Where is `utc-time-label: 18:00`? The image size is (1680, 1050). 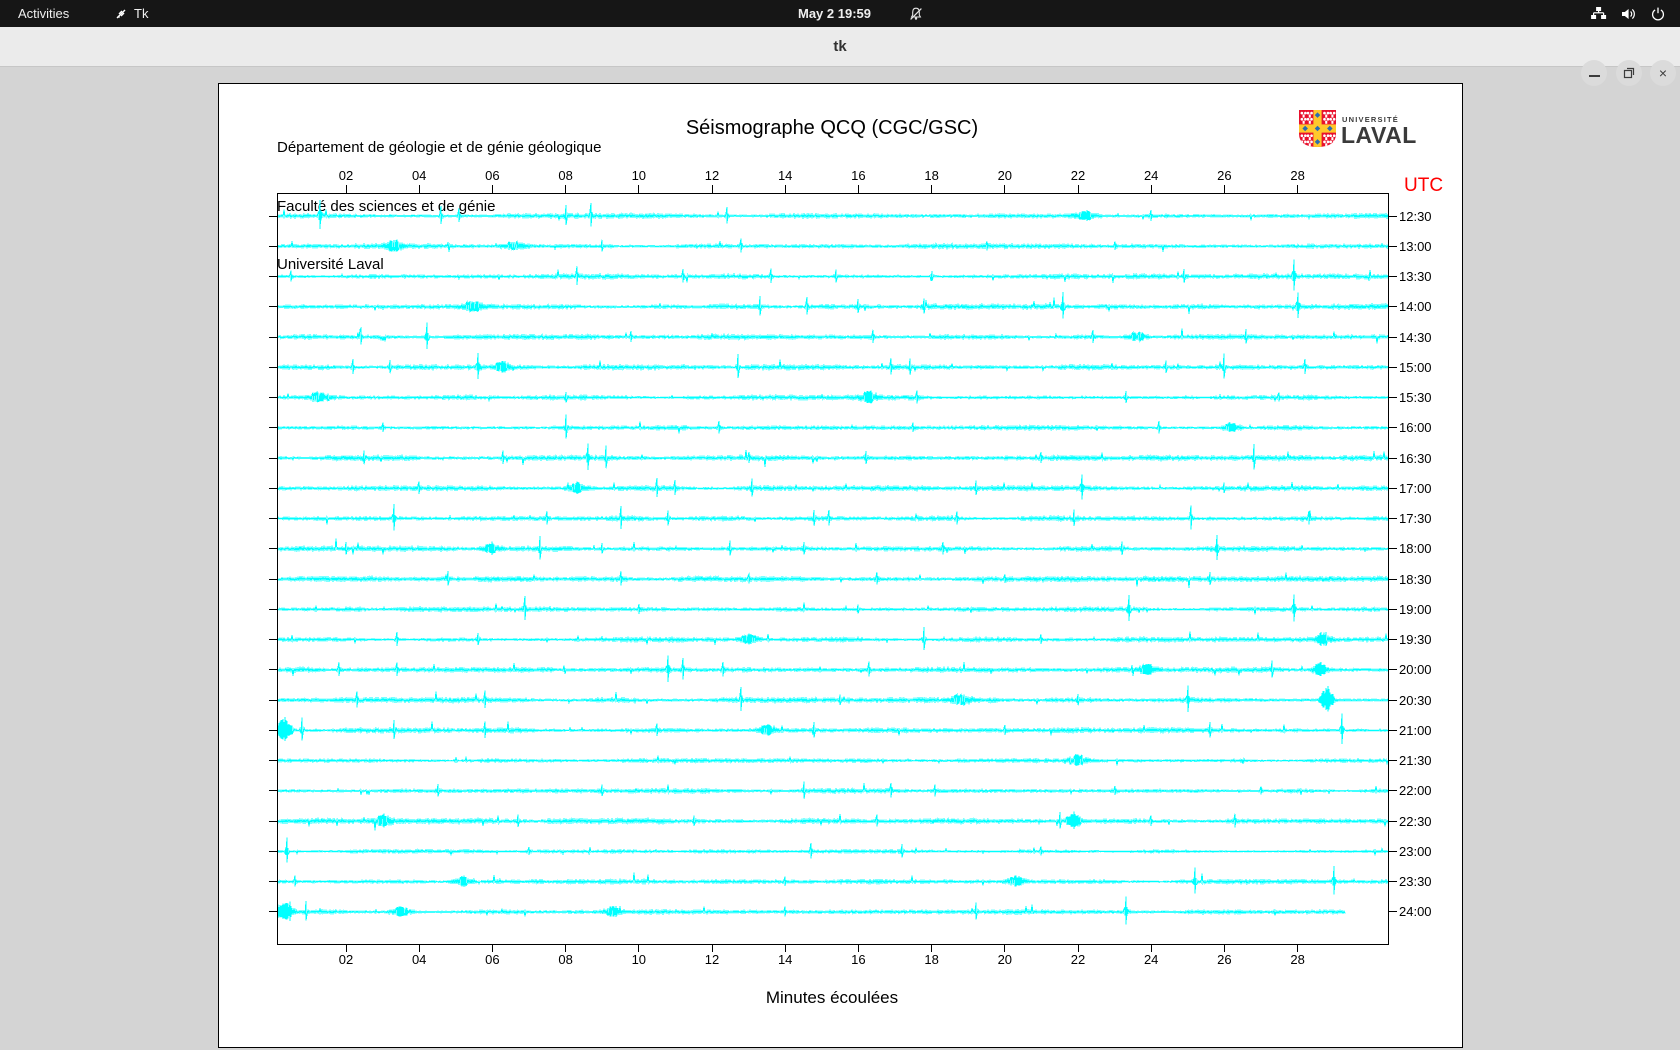
utc-time-label: 18:00 is located at coordinates (1415, 549).